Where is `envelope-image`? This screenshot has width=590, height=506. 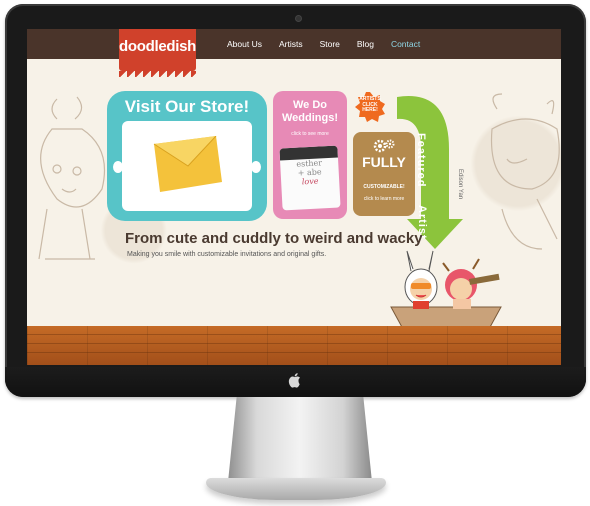 envelope-image is located at coordinates (187, 164).